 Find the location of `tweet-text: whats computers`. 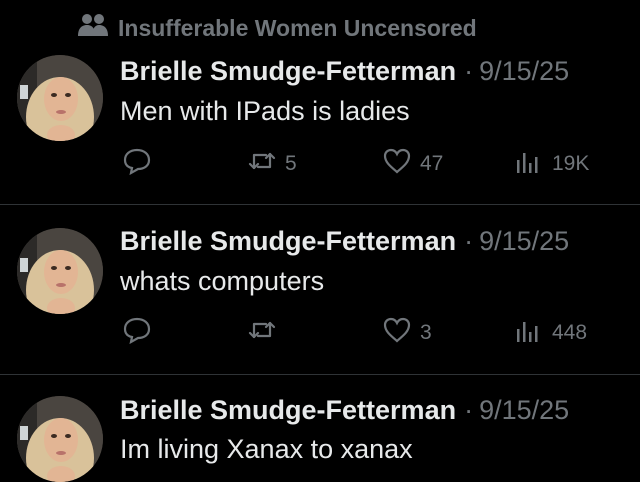

tweet-text: whats computers is located at coordinates (222, 281).